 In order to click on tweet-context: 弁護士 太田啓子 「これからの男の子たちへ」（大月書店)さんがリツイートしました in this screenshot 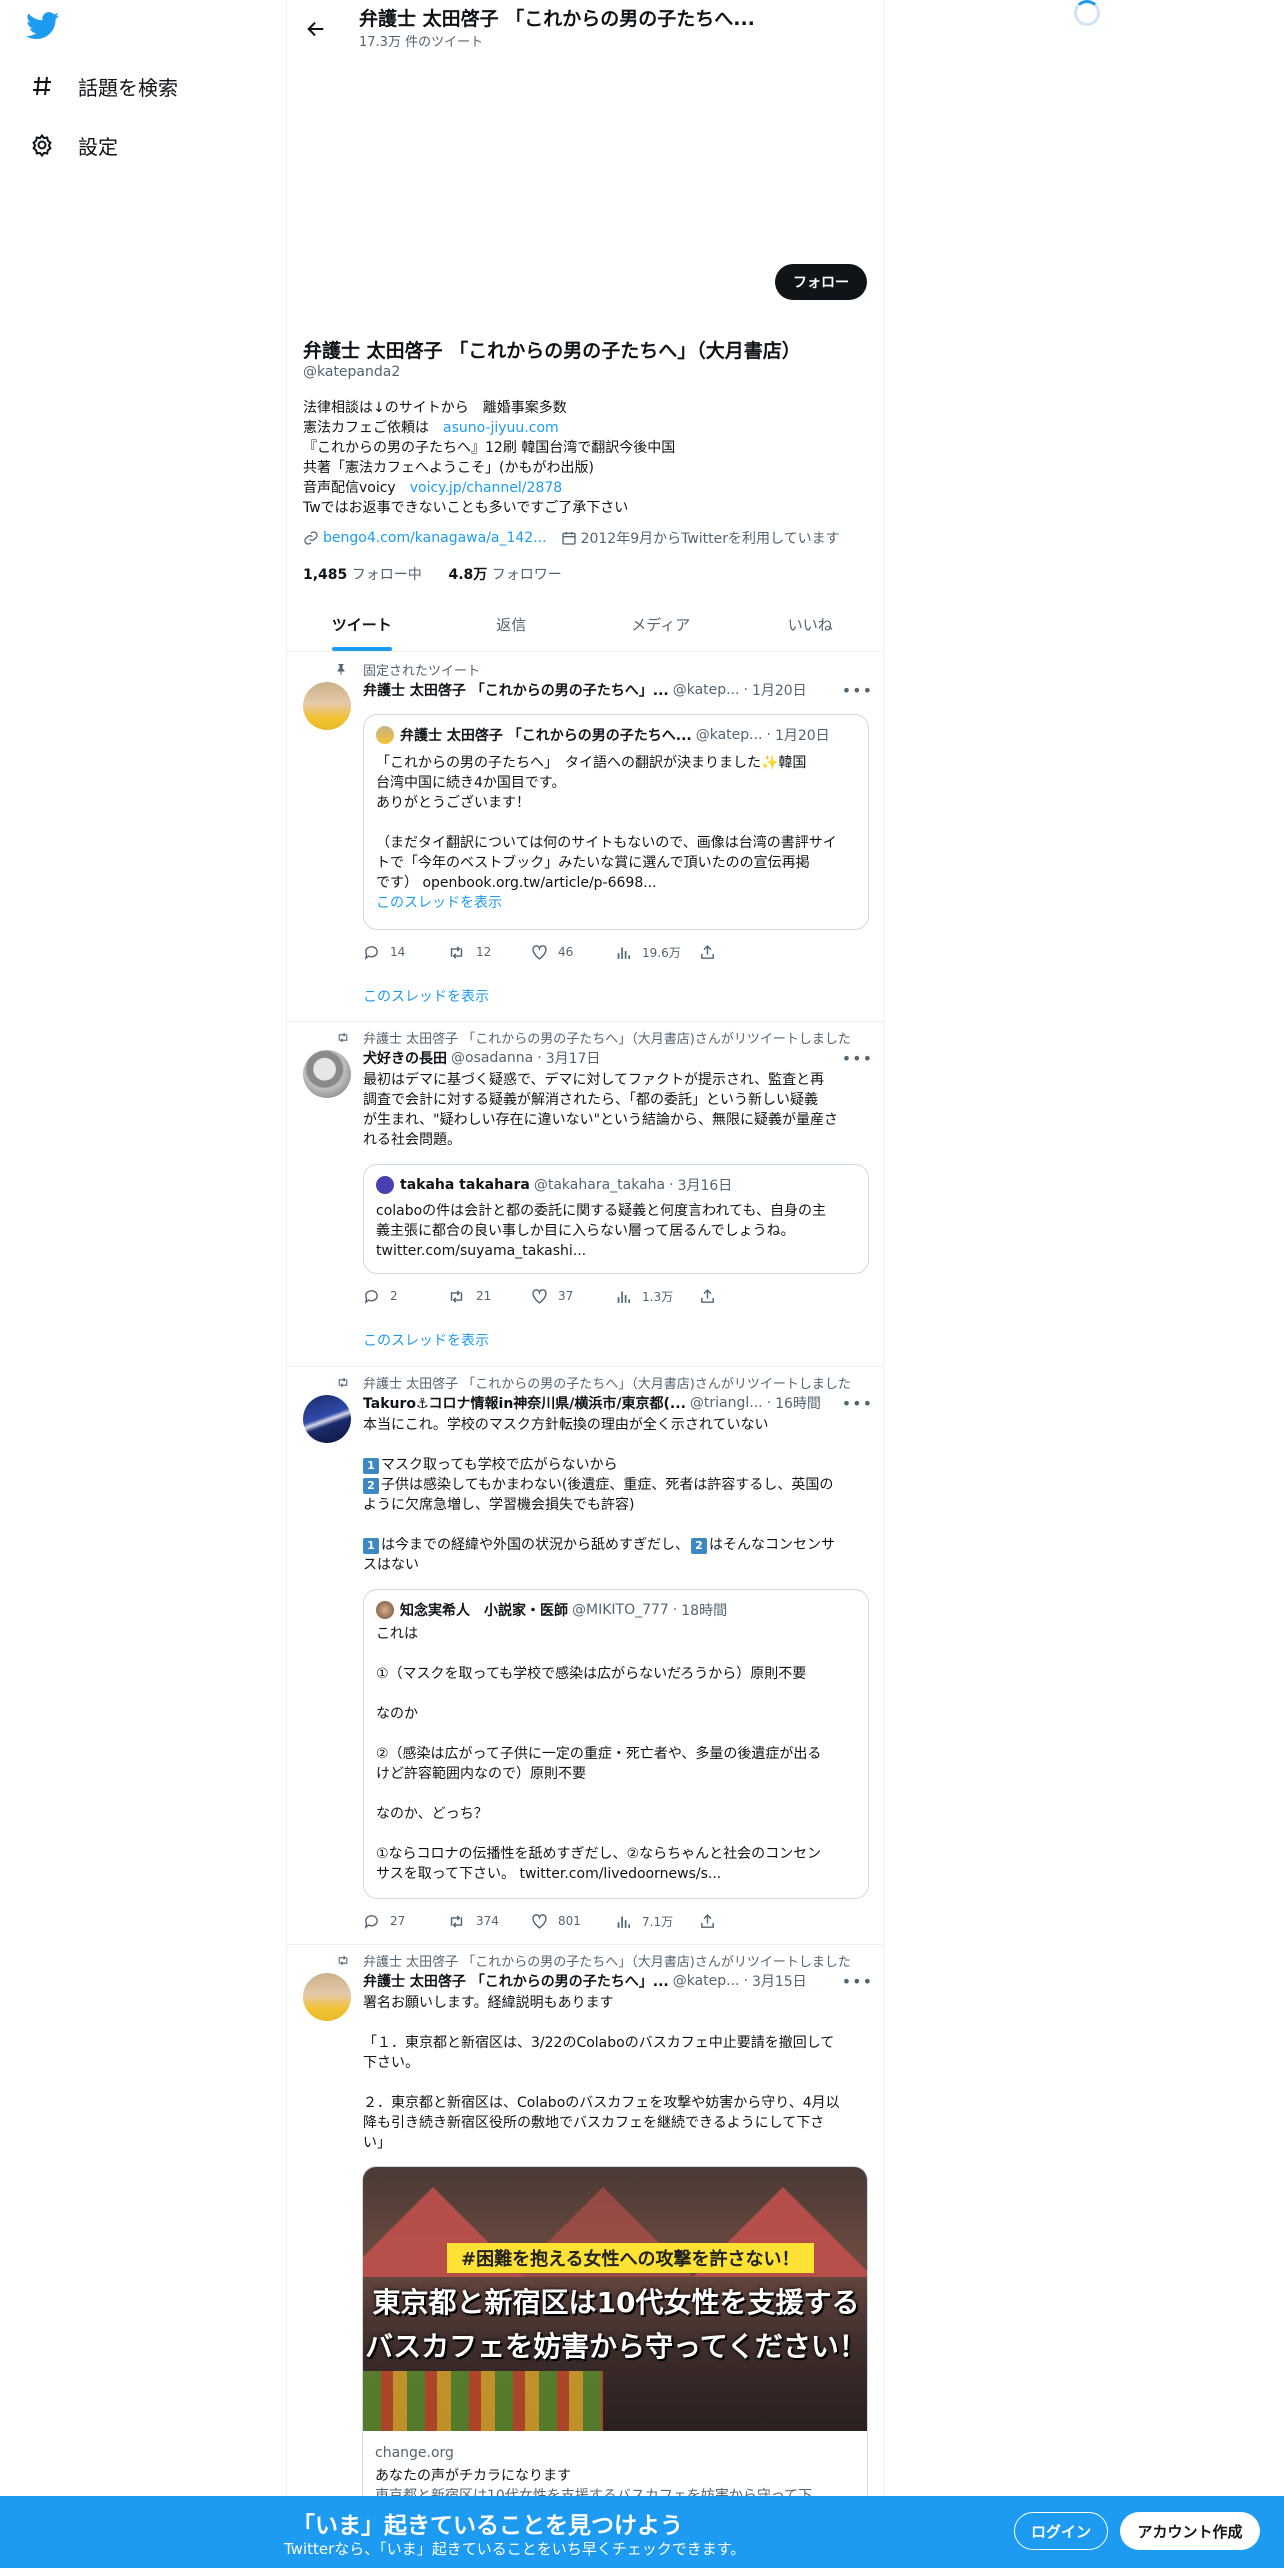, I will do `click(607, 1384)`.